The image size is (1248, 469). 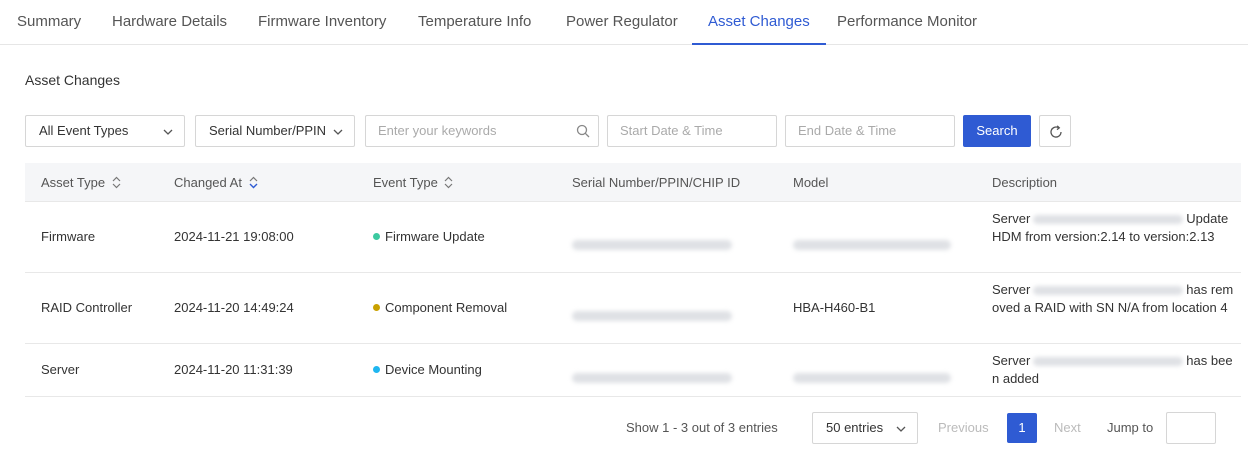 I want to click on event-type-cell: Component Removal, so click(x=440, y=307).